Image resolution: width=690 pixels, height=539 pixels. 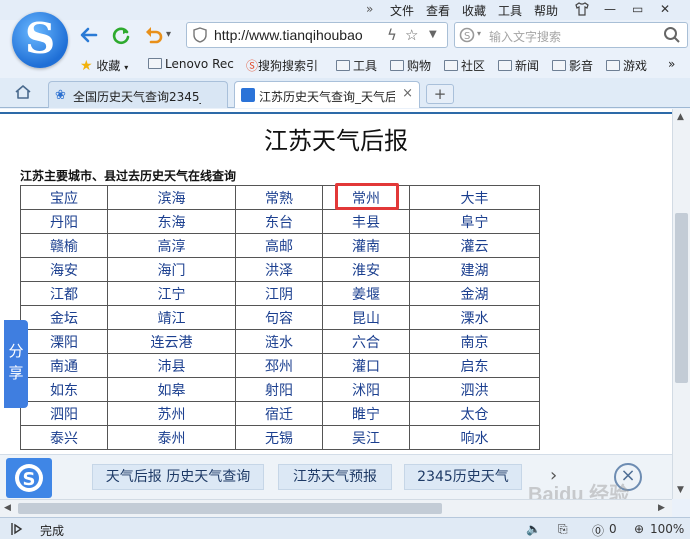 I want to click on close-window-icon: ✕, so click(x=665, y=9).